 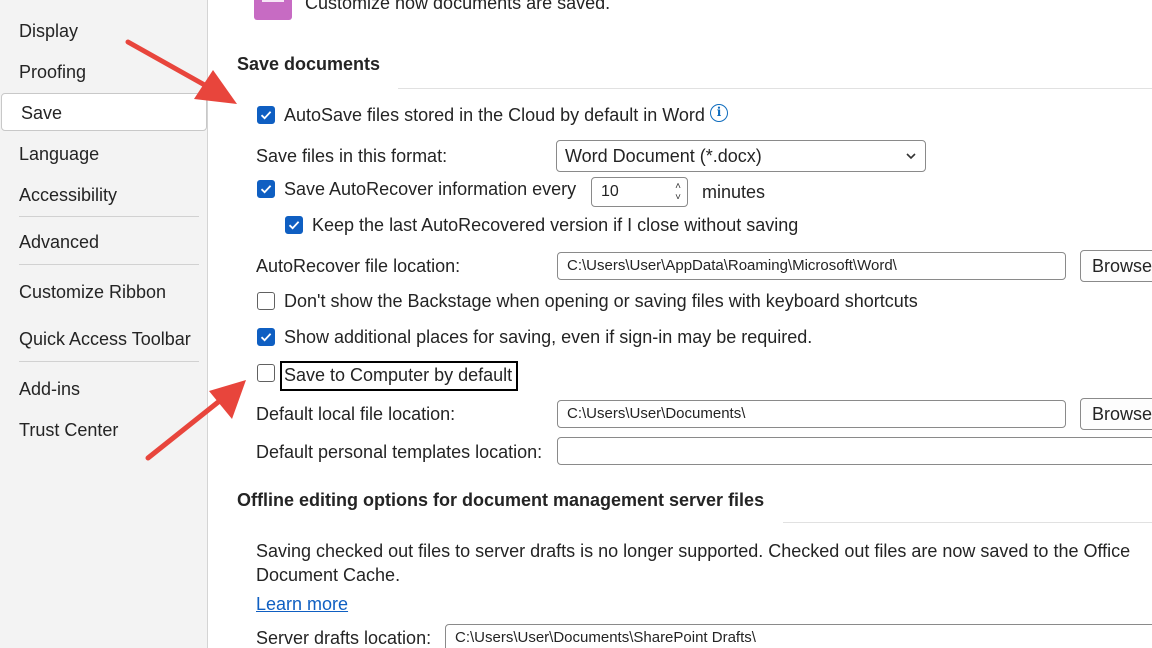 I want to click on sidebar-item-trust-center: Trust Center, so click(x=103, y=430).